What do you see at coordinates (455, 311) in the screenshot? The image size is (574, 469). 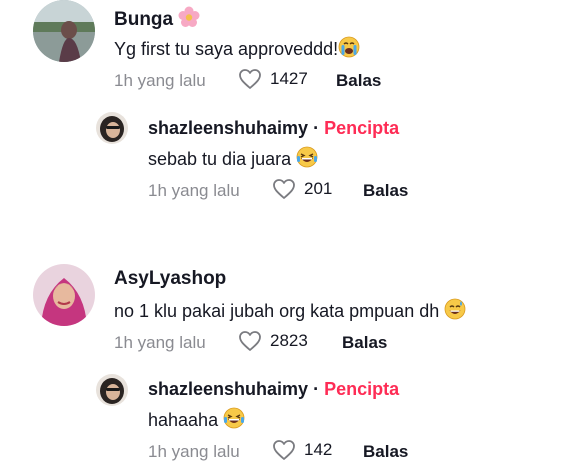 I see `sweat-smile-icon` at bounding box center [455, 311].